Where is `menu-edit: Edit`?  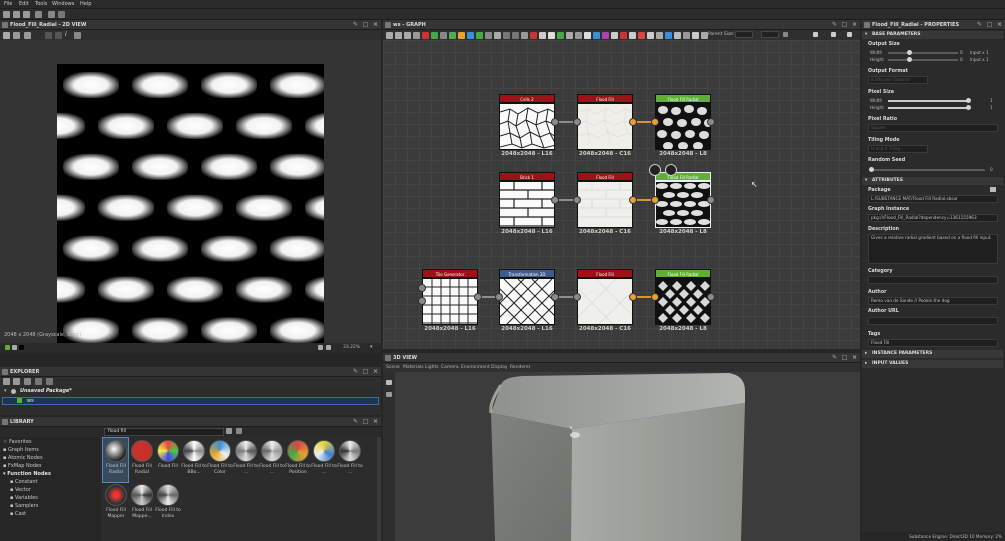 menu-edit: Edit is located at coordinates (24, 4).